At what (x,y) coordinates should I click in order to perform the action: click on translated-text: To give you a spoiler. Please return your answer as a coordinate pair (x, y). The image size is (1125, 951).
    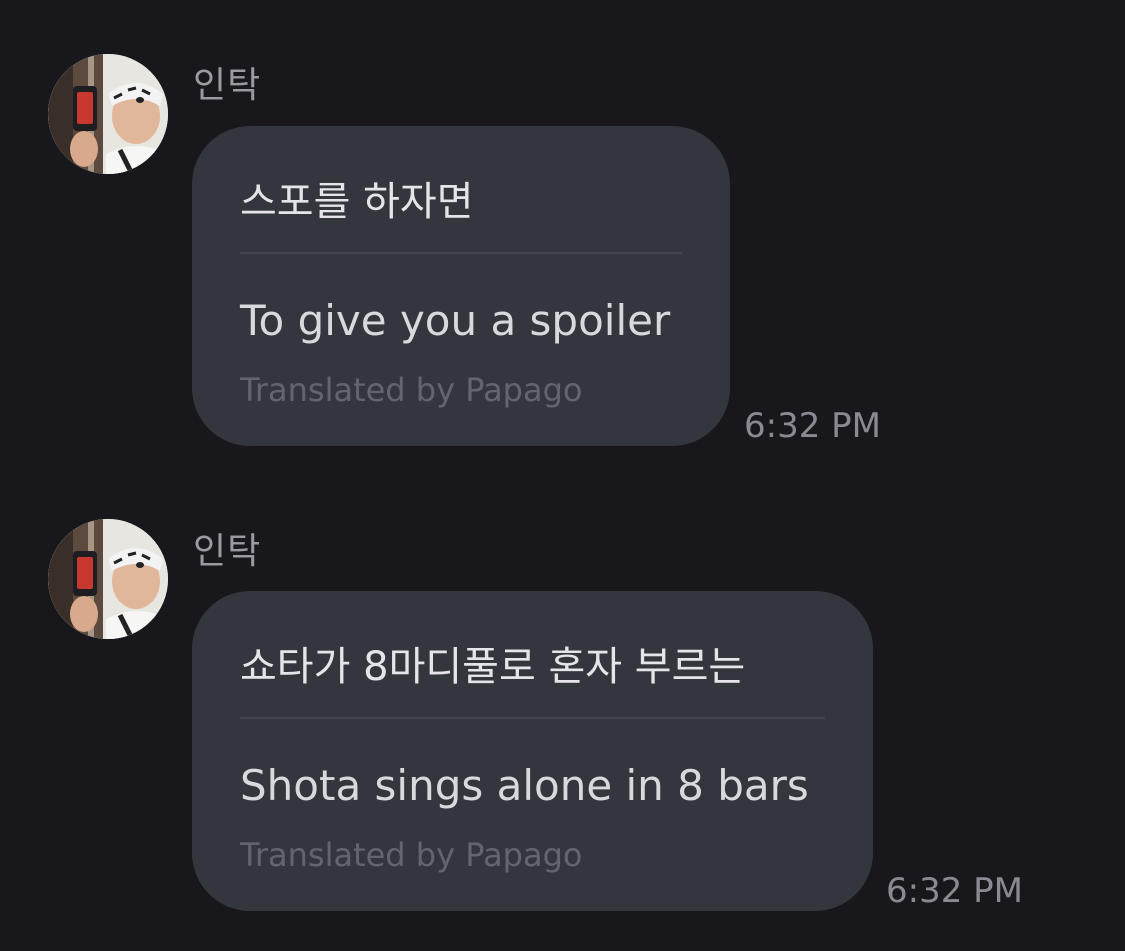
    Looking at the image, I should click on (455, 320).